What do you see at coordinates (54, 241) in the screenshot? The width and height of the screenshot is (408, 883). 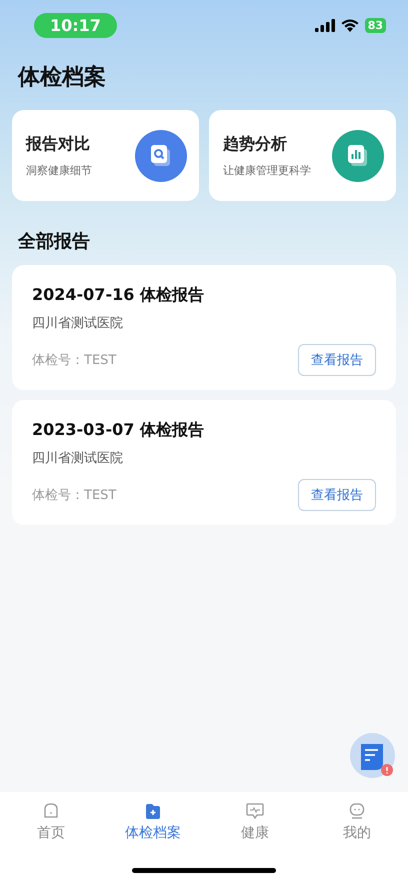 I see `section-title: 全部报告` at bounding box center [54, 241].